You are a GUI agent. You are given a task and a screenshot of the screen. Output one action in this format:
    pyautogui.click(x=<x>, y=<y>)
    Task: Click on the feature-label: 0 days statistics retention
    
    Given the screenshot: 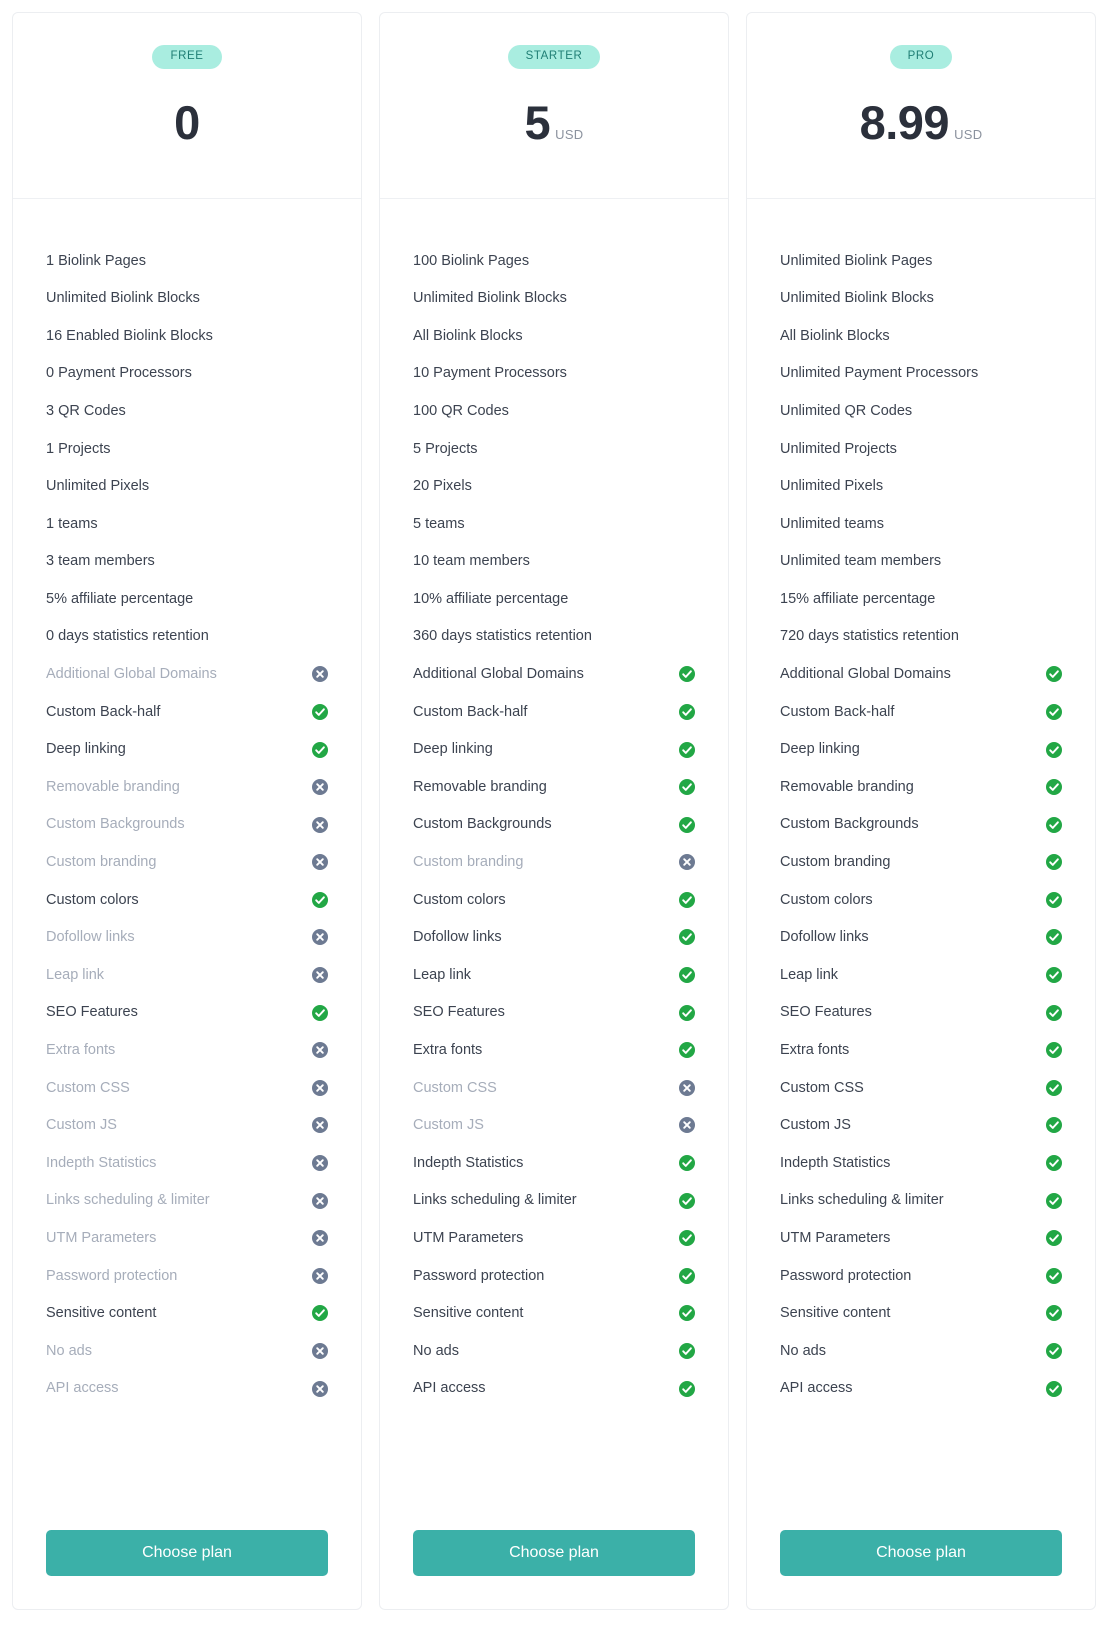 What is the action you would take?
    pyautogui.click(x=127, y=636)
    